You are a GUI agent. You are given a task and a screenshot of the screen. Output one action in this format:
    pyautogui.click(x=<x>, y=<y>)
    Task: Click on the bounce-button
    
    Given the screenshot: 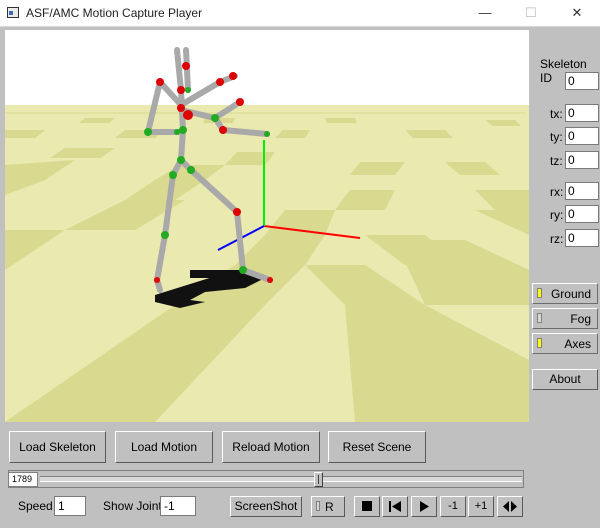 What is the action you would take?
    pyautogui.click(x=510, y=506)
    